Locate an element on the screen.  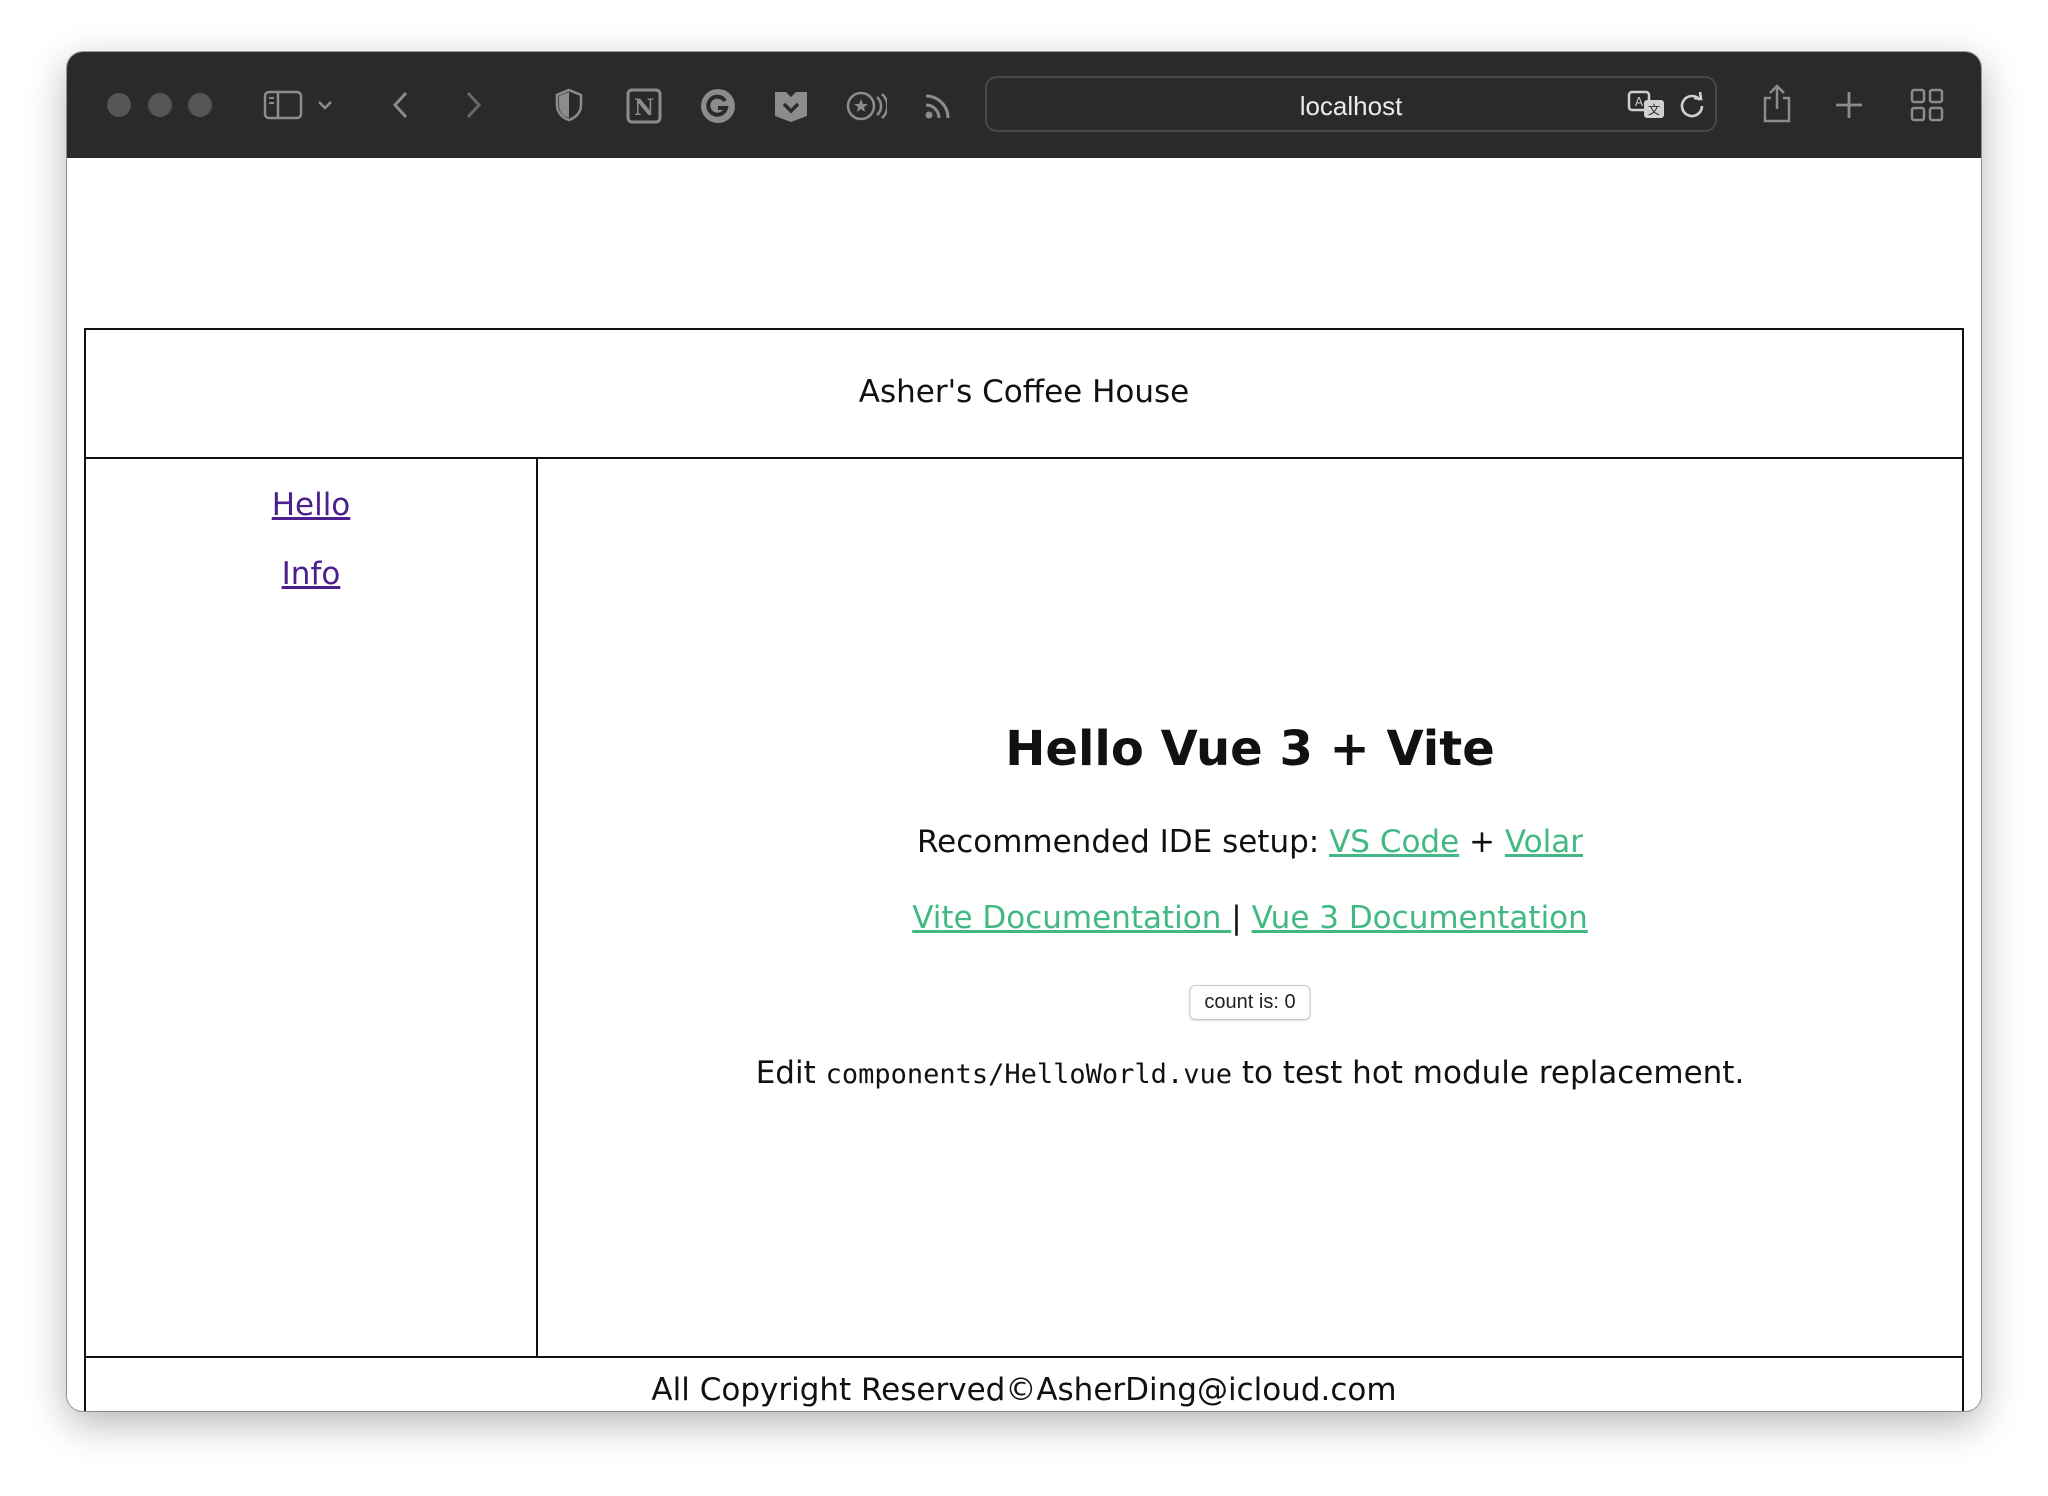
address-bar: localhost A文 is located at coordinates (1351, 104).